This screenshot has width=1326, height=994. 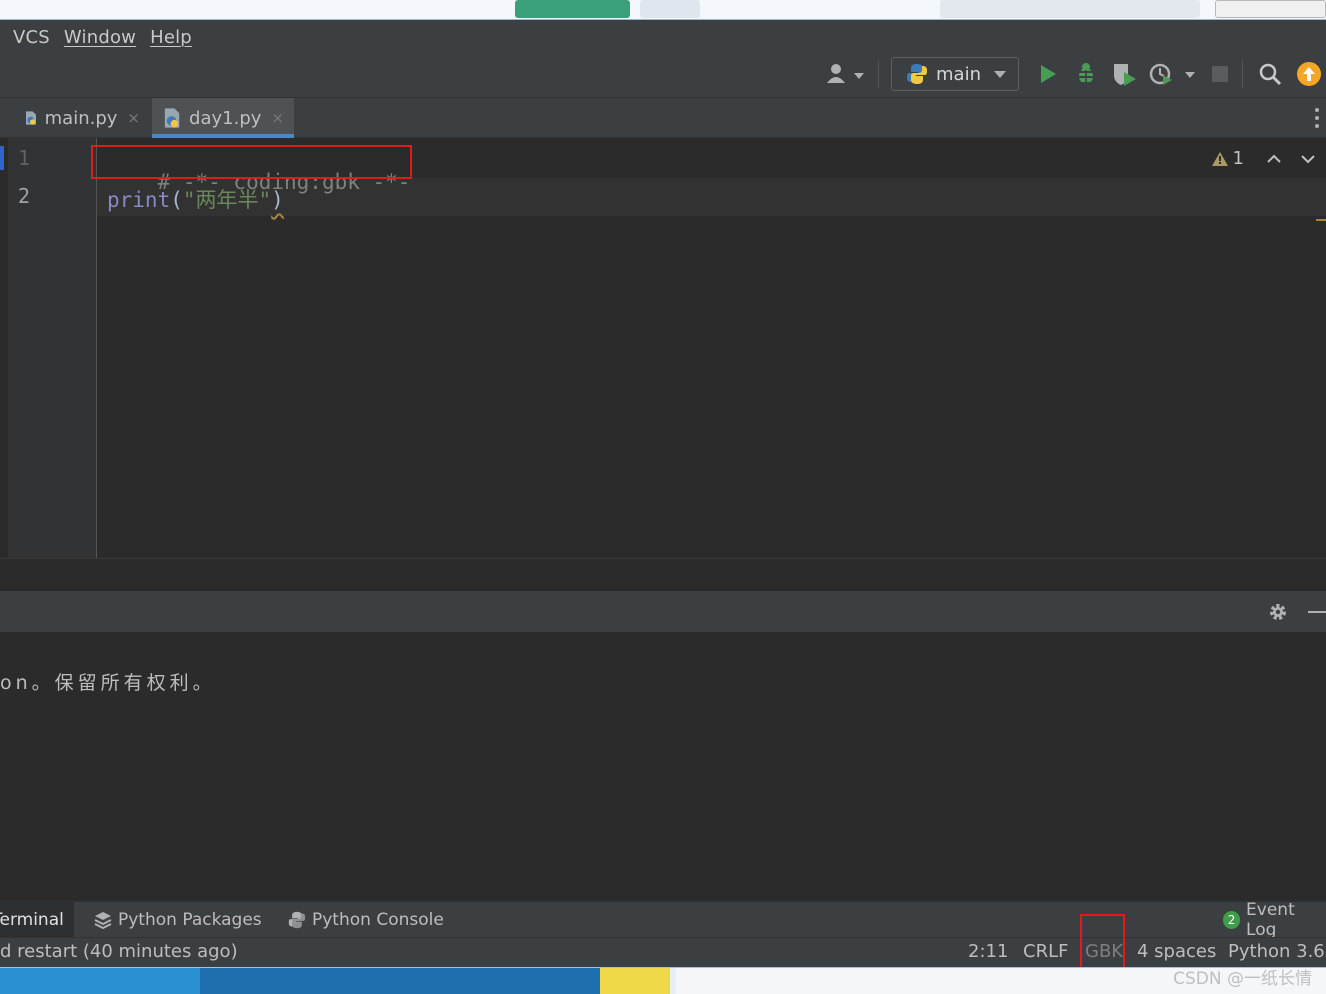 What do you see at coordinates (1045, 951) in the screenshot?
I see `line-separator: CRLF` at bounding box center [1045, 951].